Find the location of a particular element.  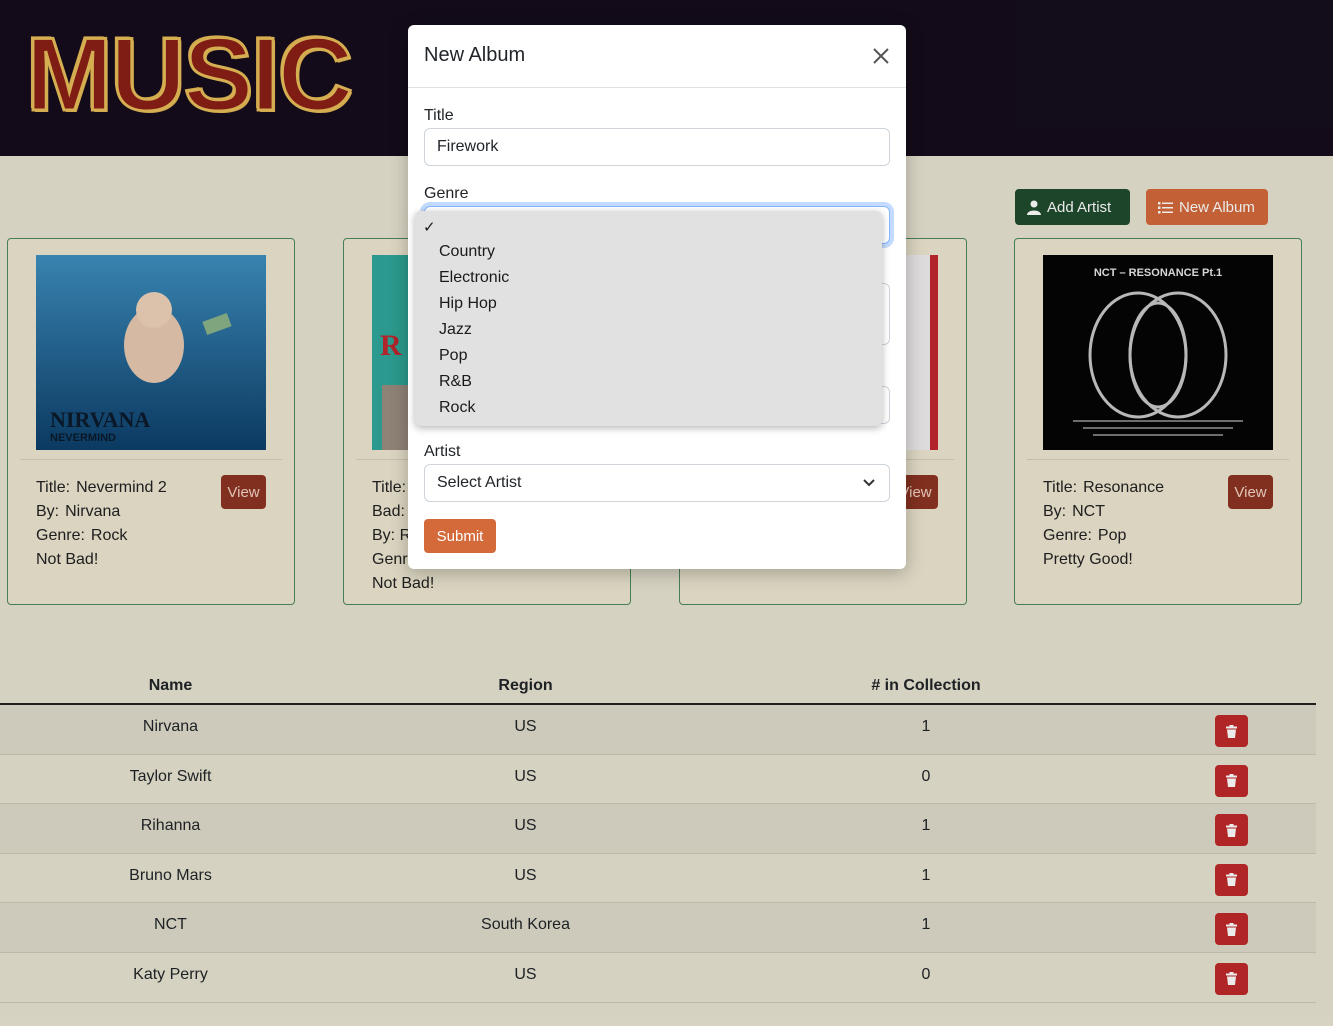

dropdown-option-rock: Rock is located at coordinates (648, 408).